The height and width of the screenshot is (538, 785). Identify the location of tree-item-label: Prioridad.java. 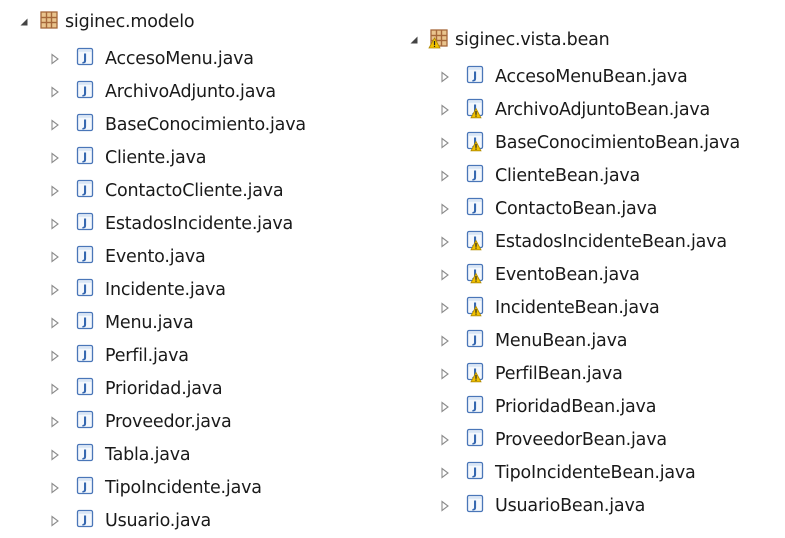
(164, 388).